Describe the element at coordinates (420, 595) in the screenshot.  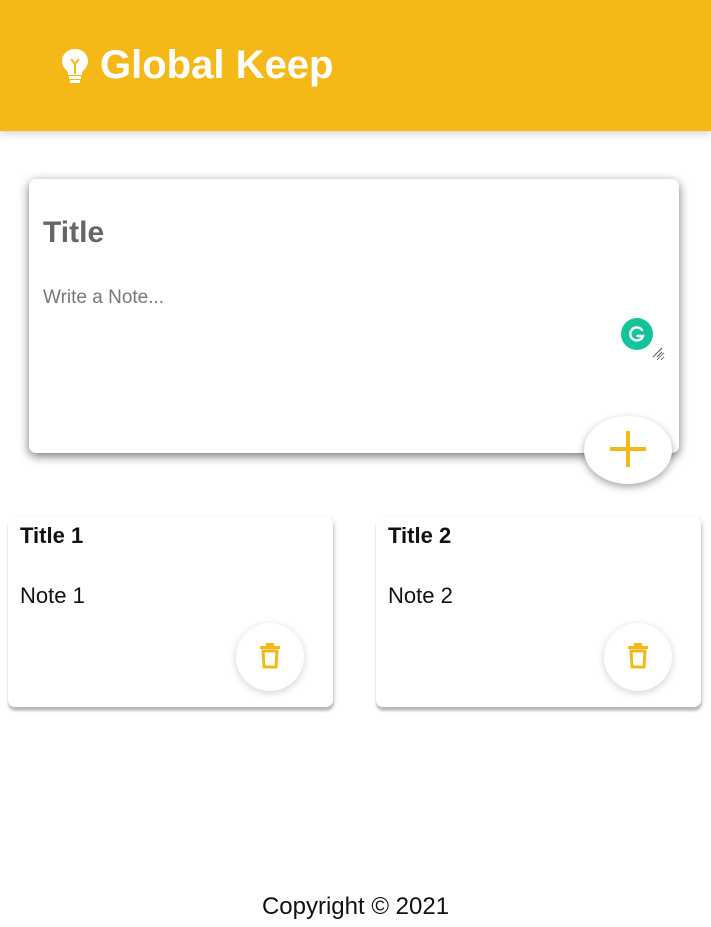
I see `note-content: Note 2` at that location.